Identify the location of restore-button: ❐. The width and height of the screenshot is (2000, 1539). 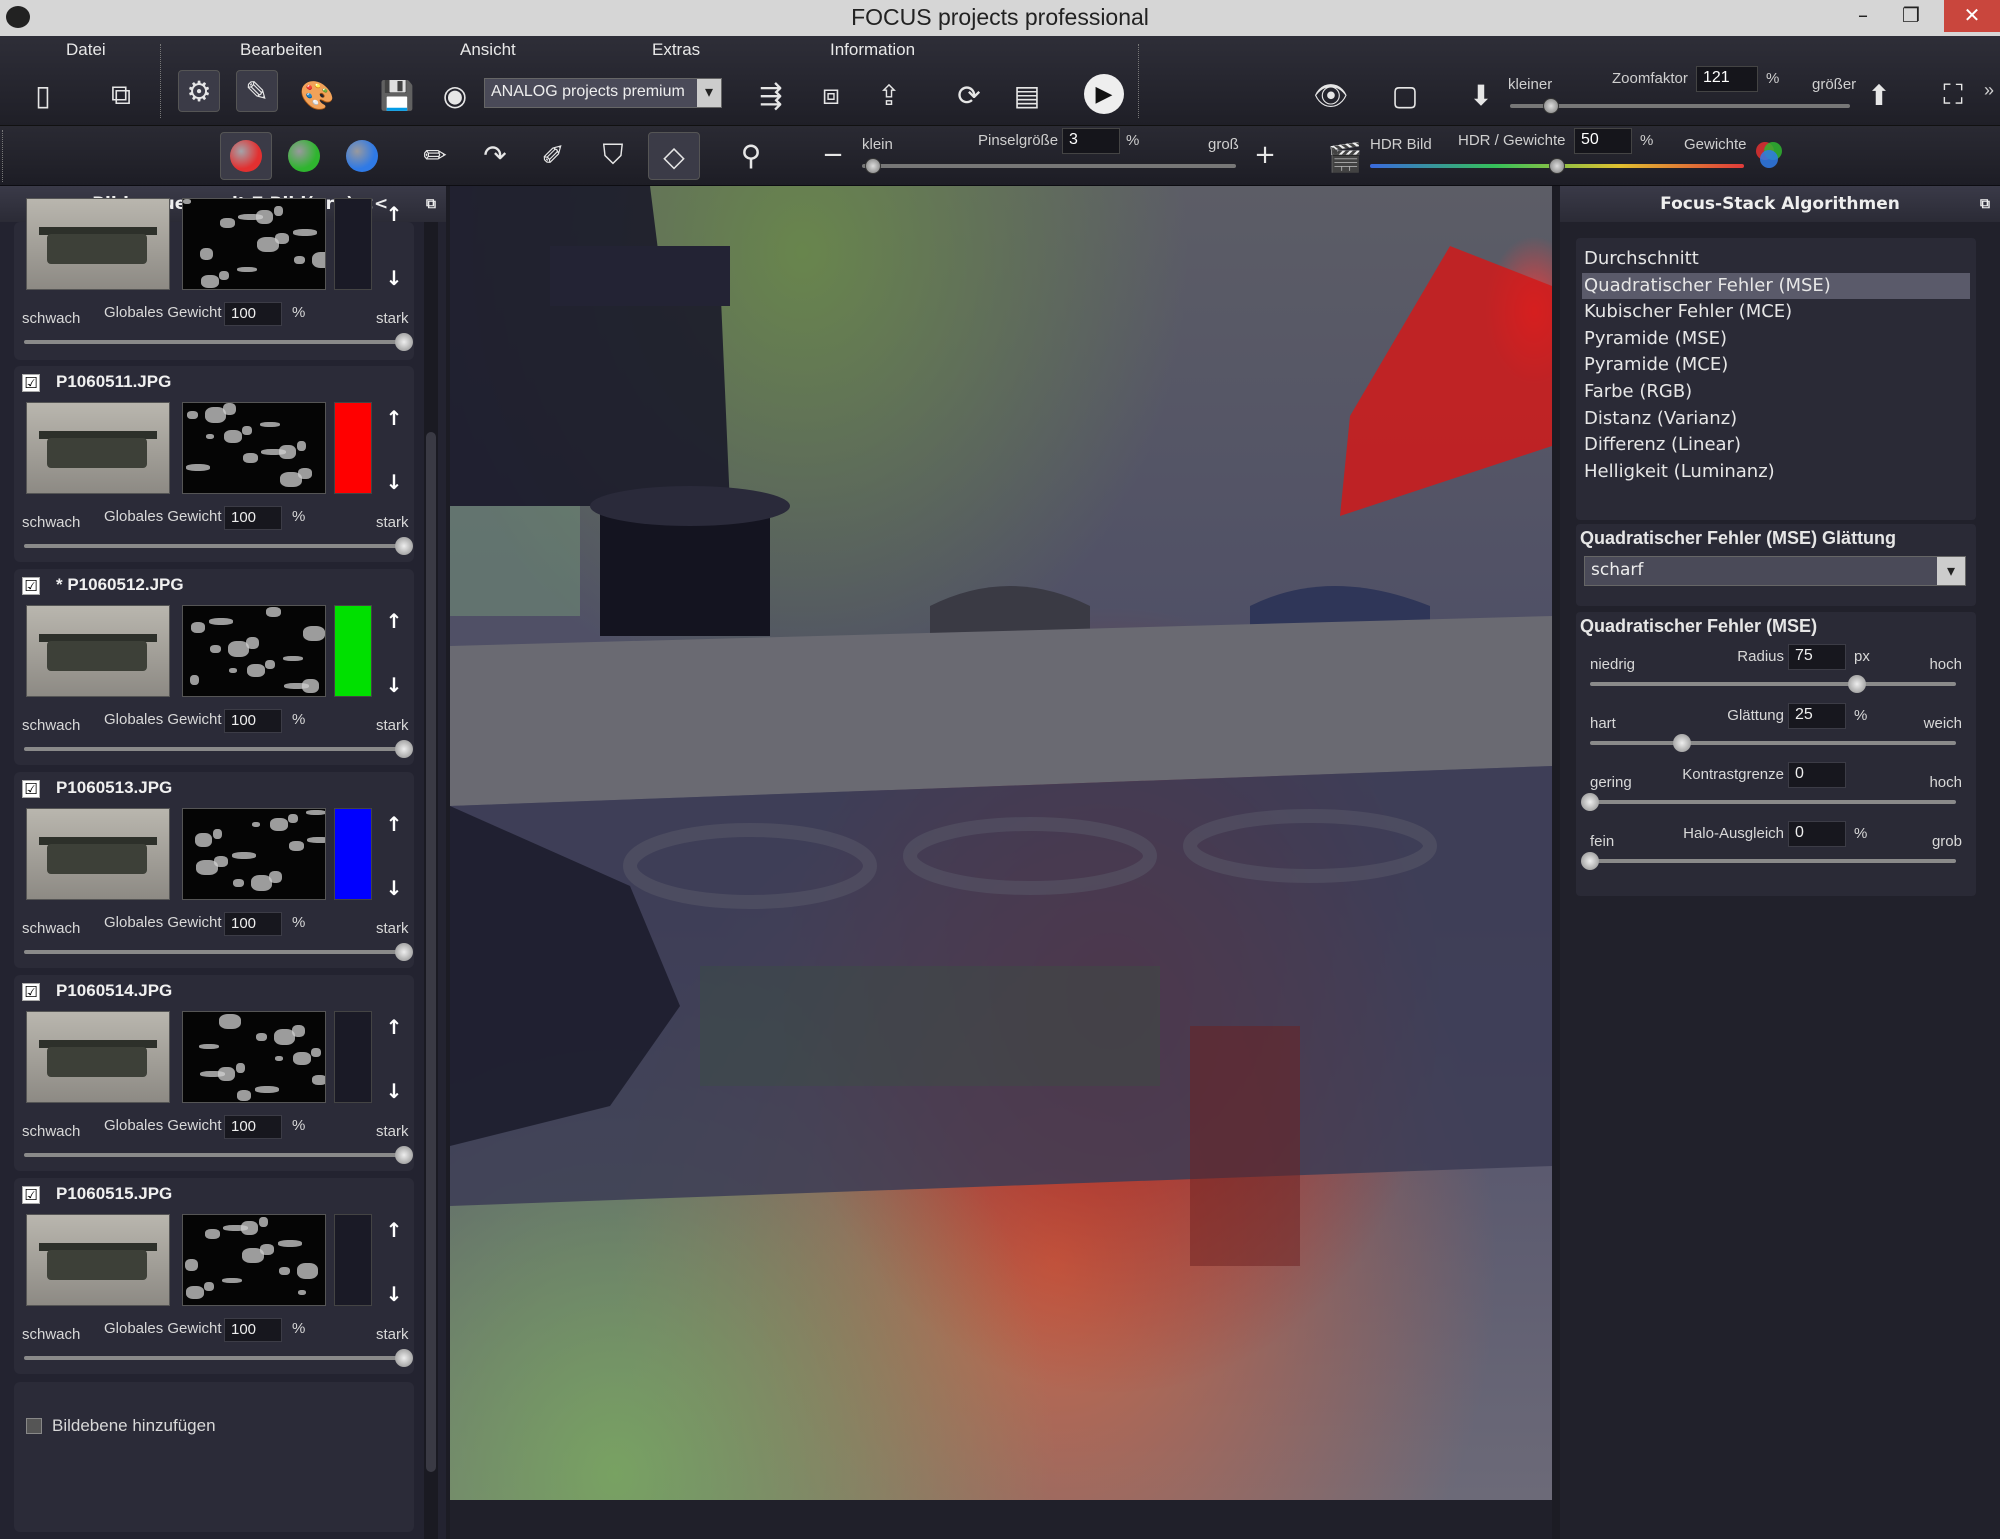
(1911, 16).